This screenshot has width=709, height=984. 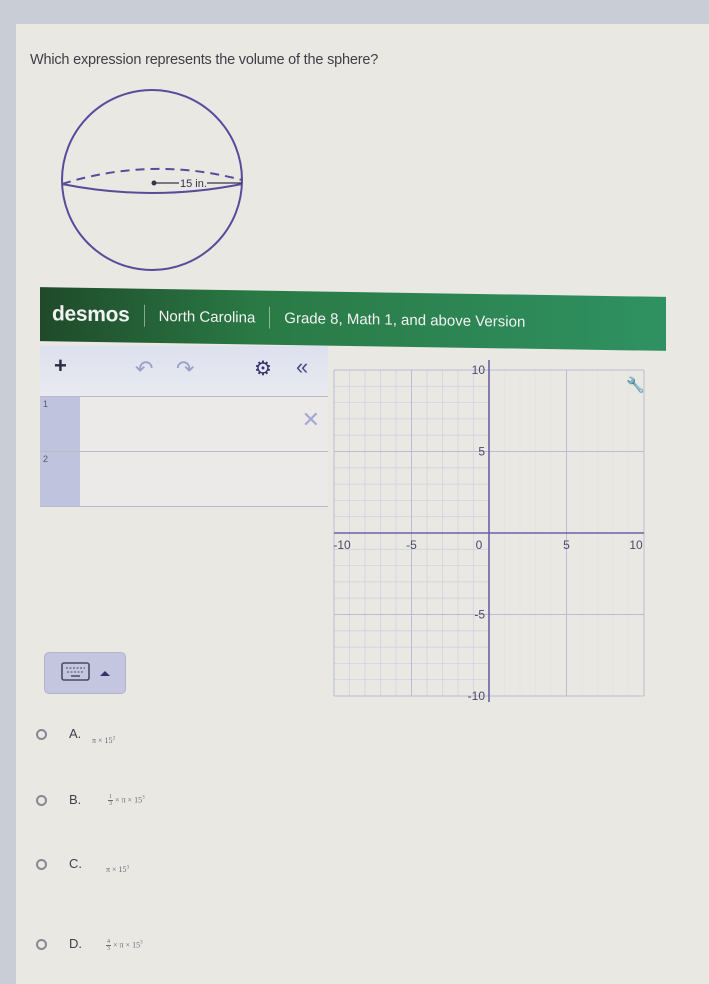 What do you see at coordinates (636, 545) in the screenshot?
I see `x-tick-label: 10` at bounding box center [636, 545].